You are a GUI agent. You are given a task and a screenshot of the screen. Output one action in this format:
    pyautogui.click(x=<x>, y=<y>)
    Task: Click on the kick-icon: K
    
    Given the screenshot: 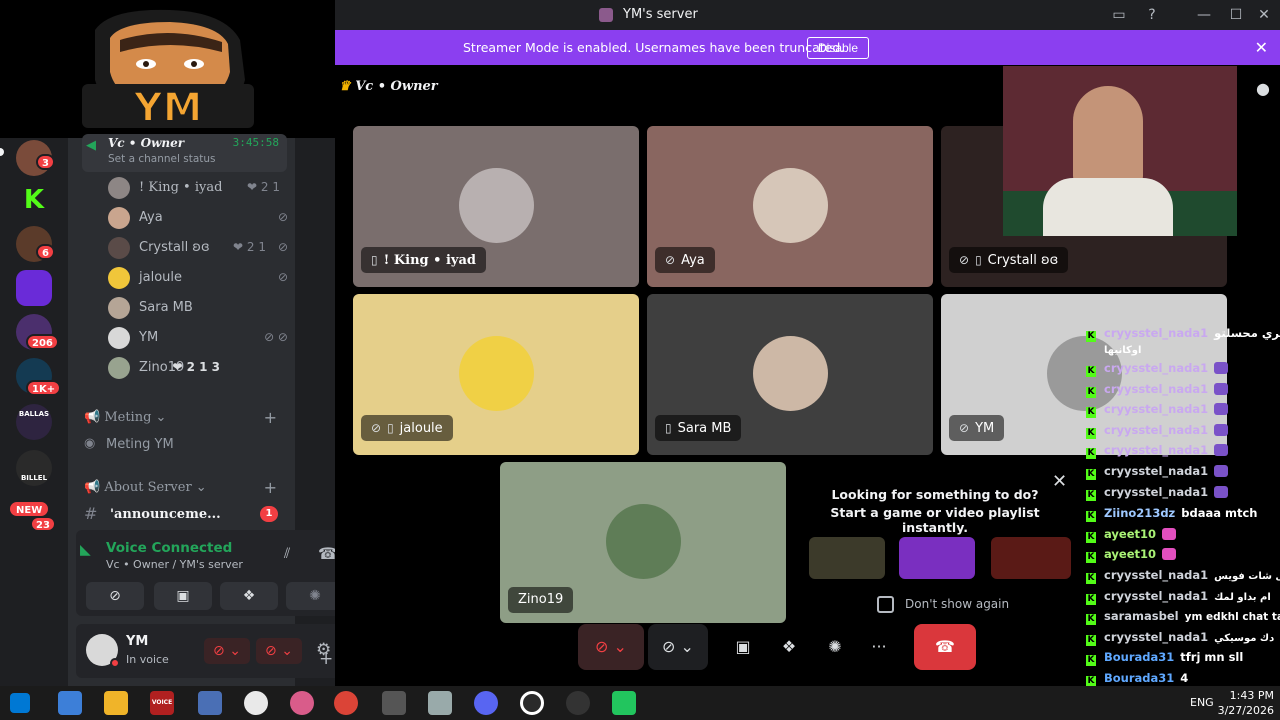 What is the action you would take?
    pyautogui.click(x=34, y=200)
    